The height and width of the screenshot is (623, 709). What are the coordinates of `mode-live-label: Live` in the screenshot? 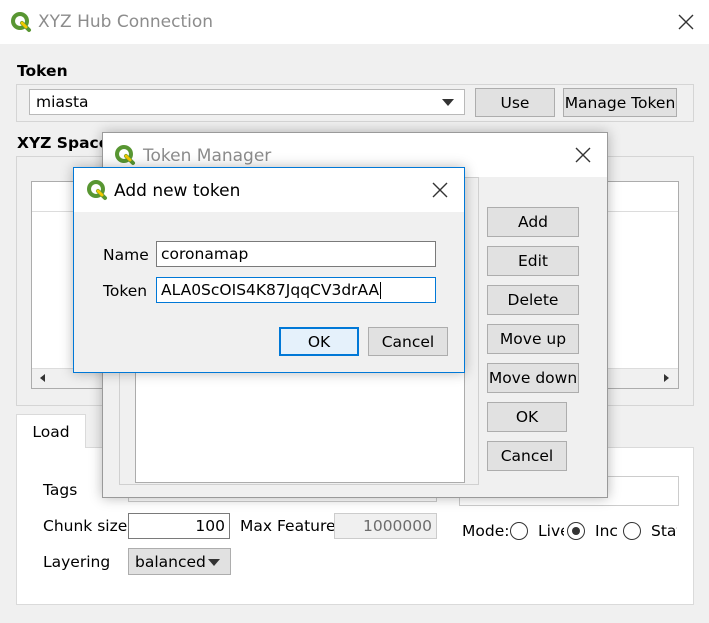 It's located at (551, 531).